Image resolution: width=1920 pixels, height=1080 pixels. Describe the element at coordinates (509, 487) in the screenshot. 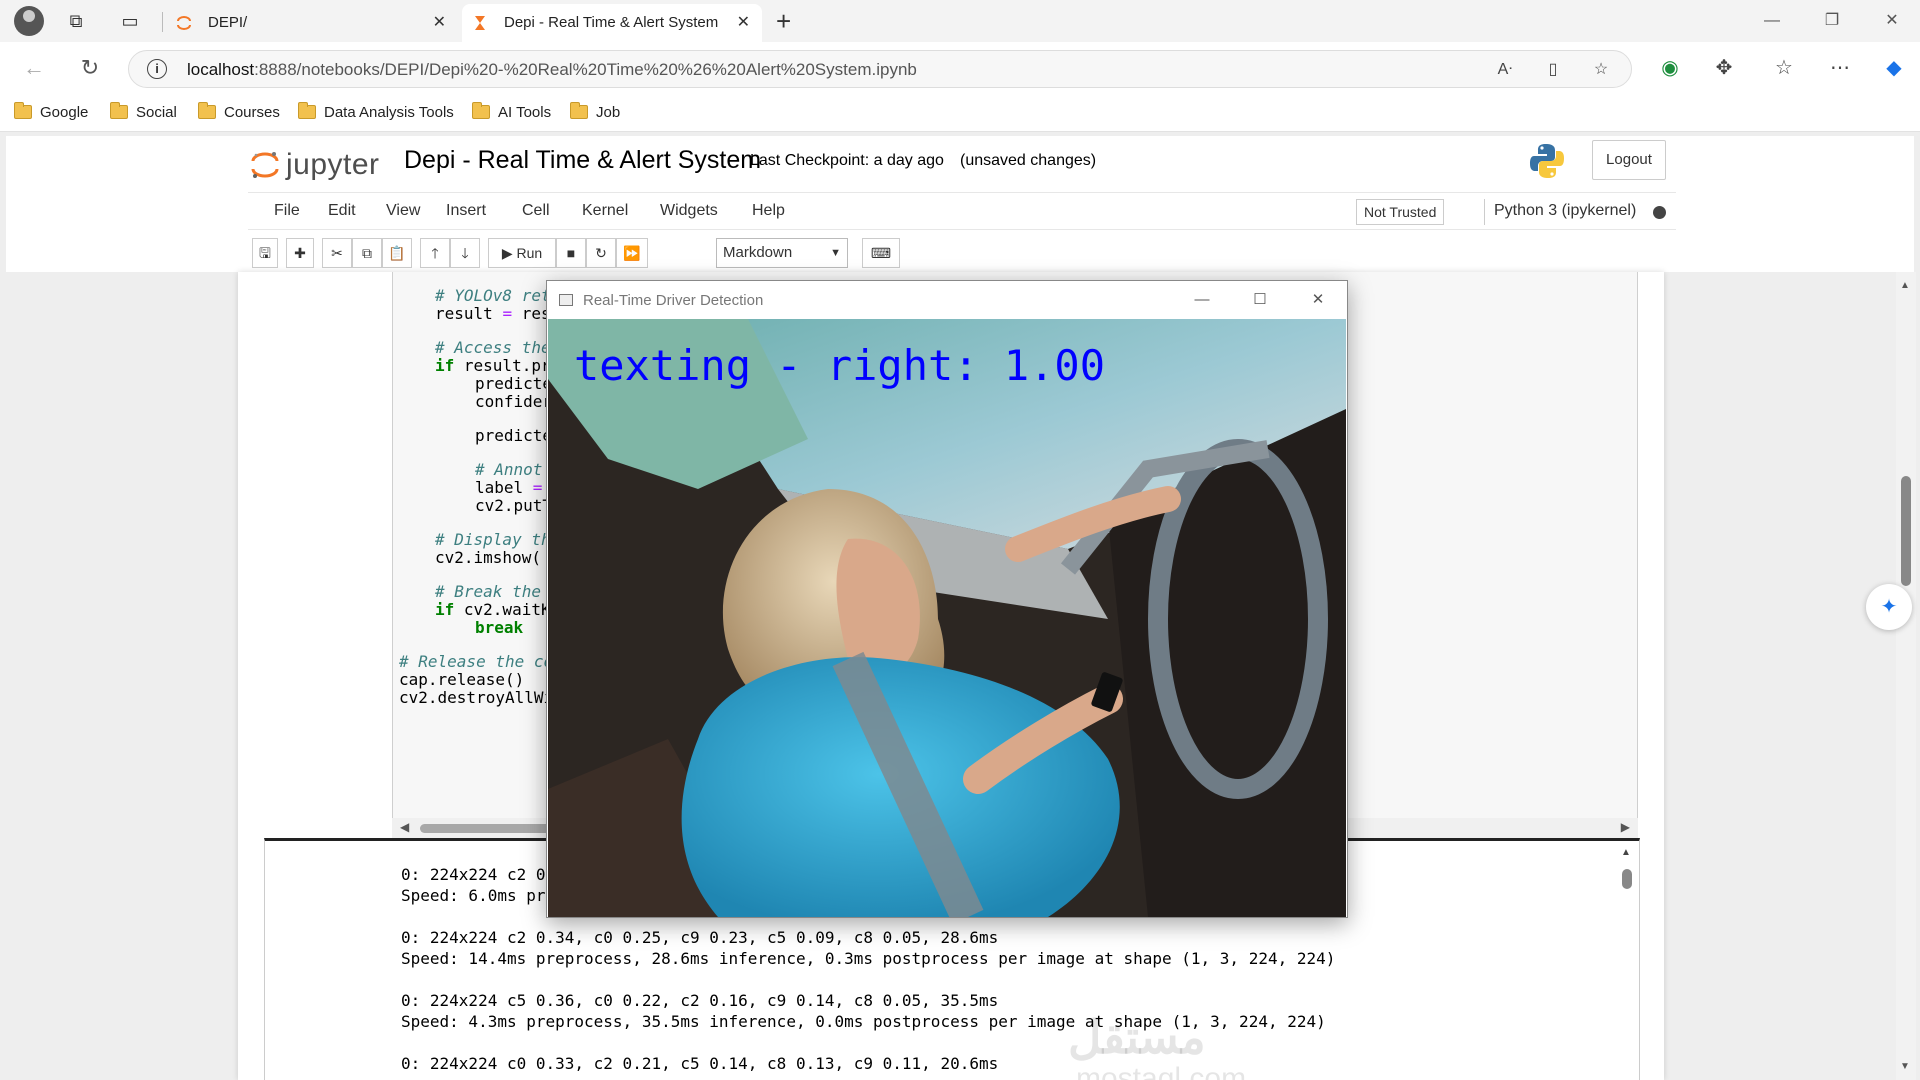

I see `code-line: label =` at that location.